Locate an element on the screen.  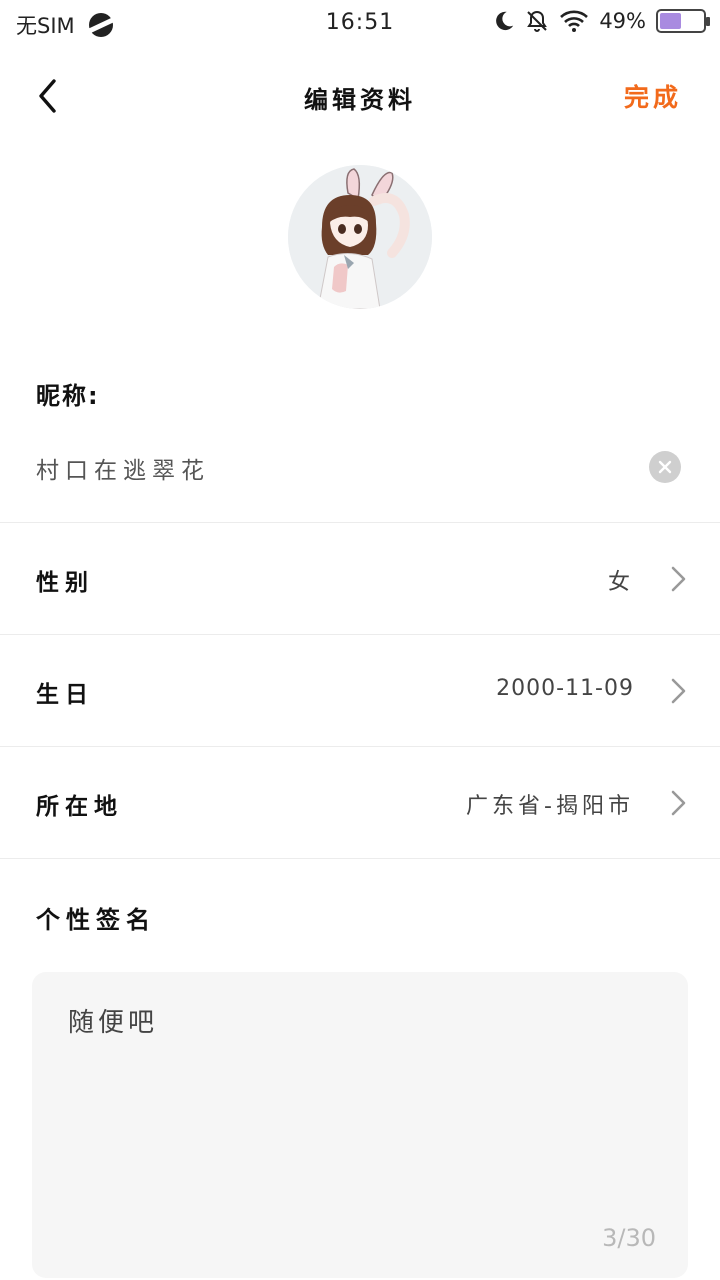
signature-text: 随便吧 is located at coordinates (113, 1023).